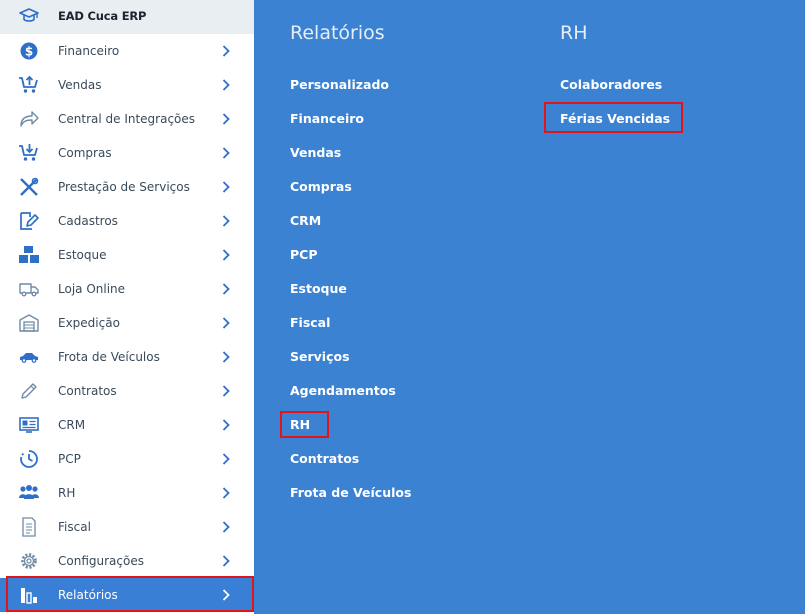 The width and height of the screenshot is (805, 614). I want to click on report-link-estoque: Estoque, so click(318, 288).